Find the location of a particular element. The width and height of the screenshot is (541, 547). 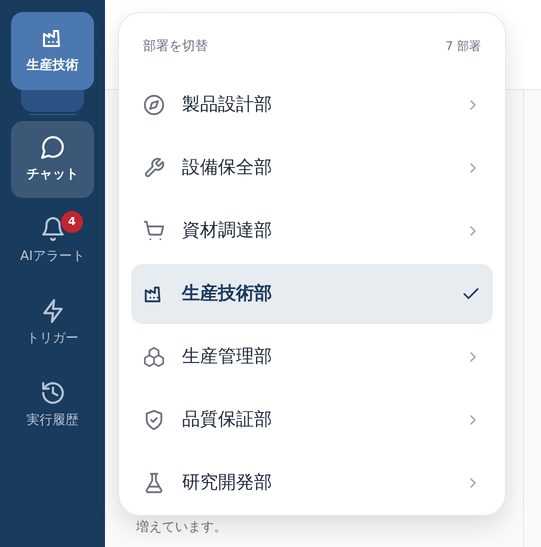

nav-item: AIアラート 4 is located at coordinates (52, 241).